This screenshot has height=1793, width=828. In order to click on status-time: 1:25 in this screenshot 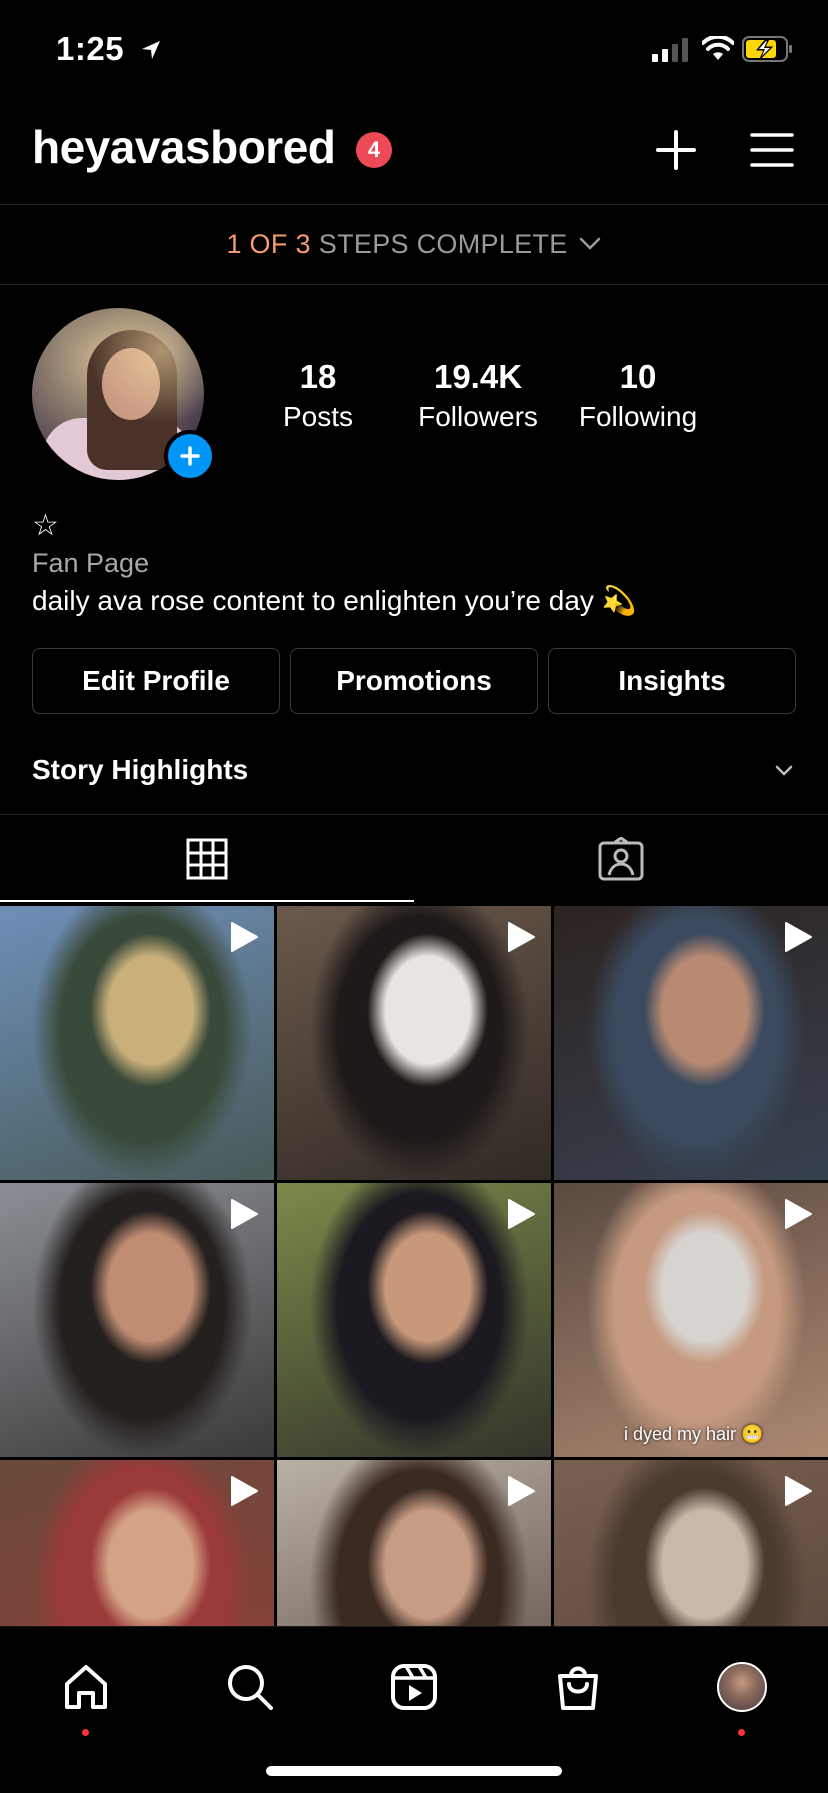, I will do `click(109, 49)`.